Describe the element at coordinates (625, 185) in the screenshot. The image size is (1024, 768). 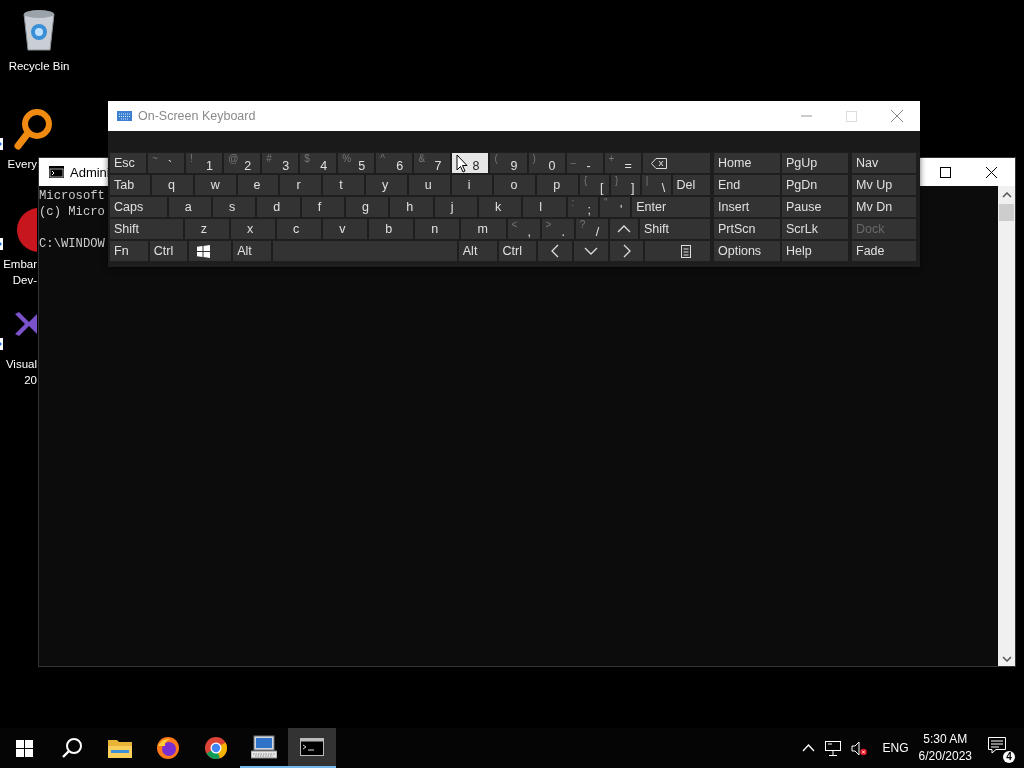
I see `key: } ]` at that location.